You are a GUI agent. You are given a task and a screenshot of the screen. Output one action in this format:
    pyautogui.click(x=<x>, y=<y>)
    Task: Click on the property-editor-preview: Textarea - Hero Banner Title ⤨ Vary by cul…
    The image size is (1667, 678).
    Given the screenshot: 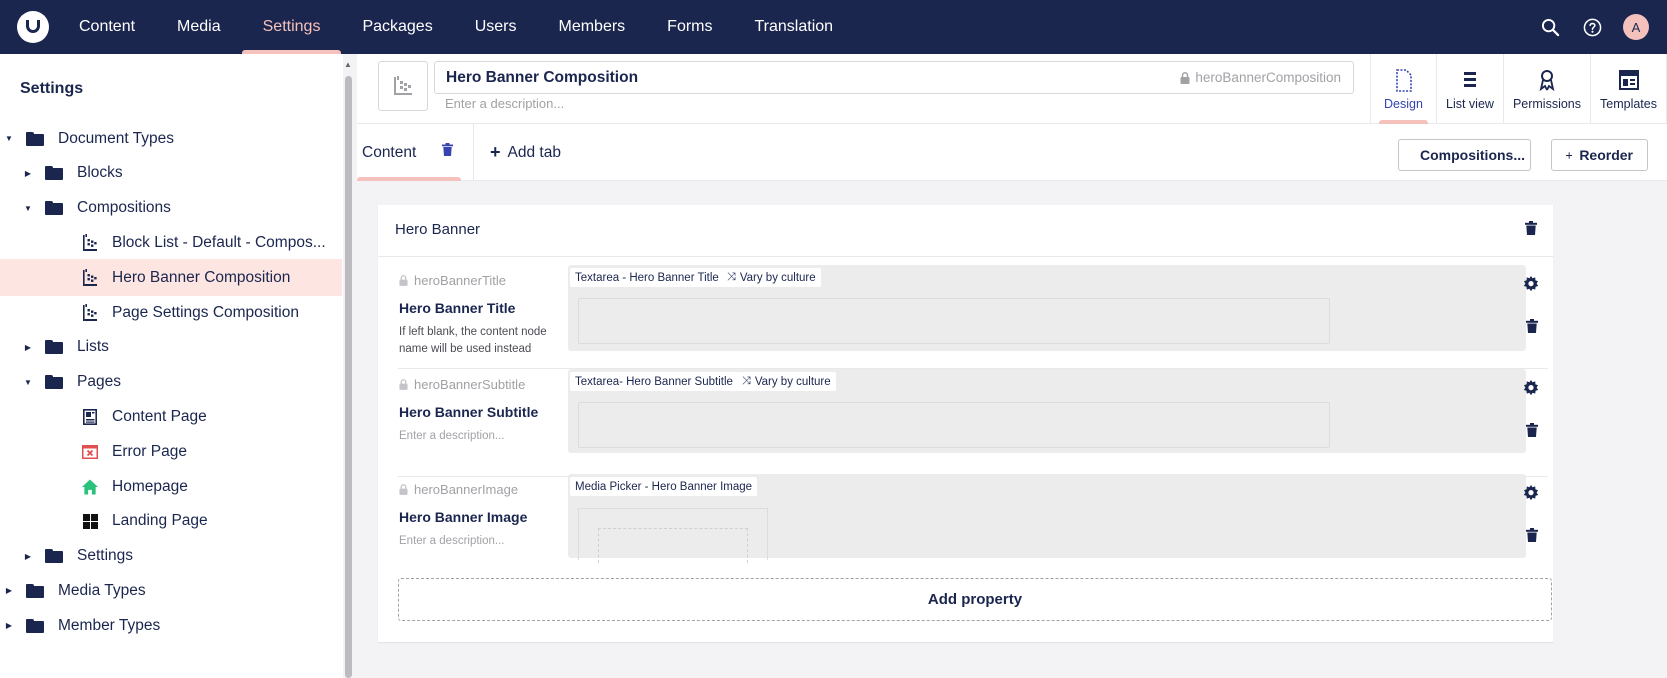 What is the action you would take?
    pyautogui.click(x=1047, y=308)
    